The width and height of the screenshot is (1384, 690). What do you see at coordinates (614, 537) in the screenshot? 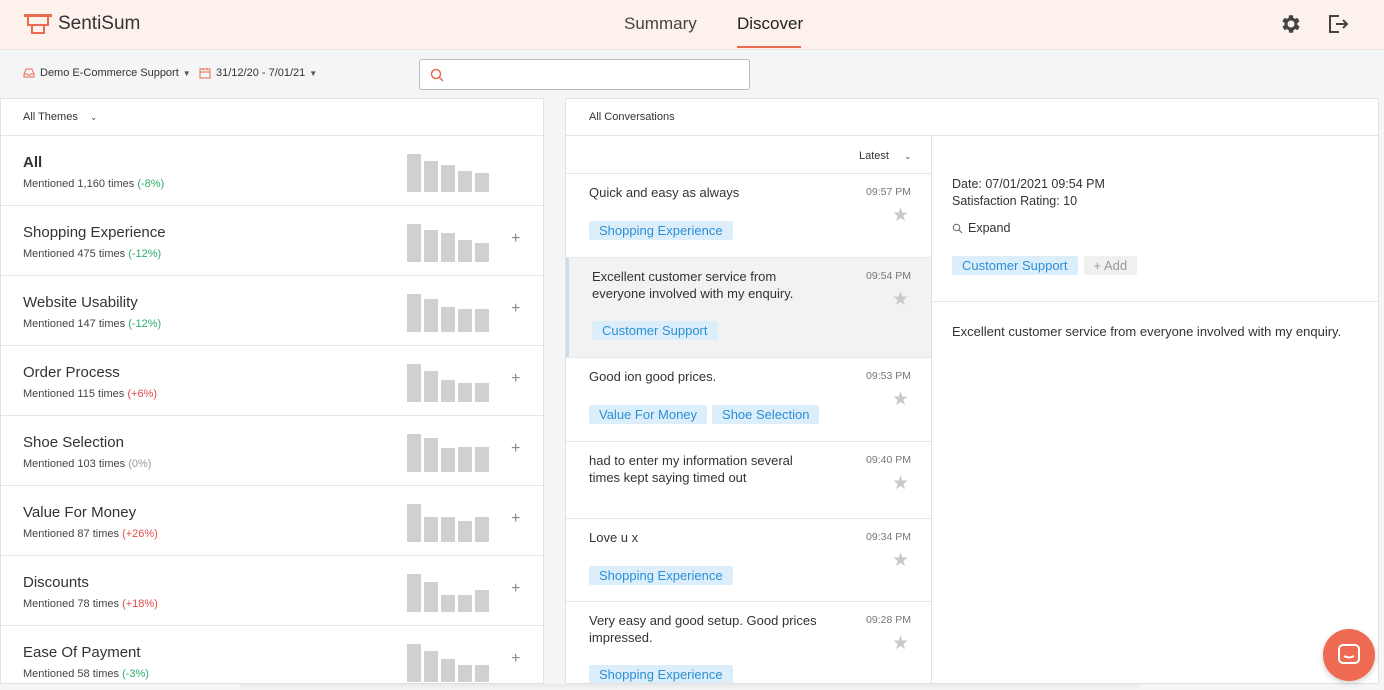
I see `conversation-text: Love u x` at bounding box center [614, 537].